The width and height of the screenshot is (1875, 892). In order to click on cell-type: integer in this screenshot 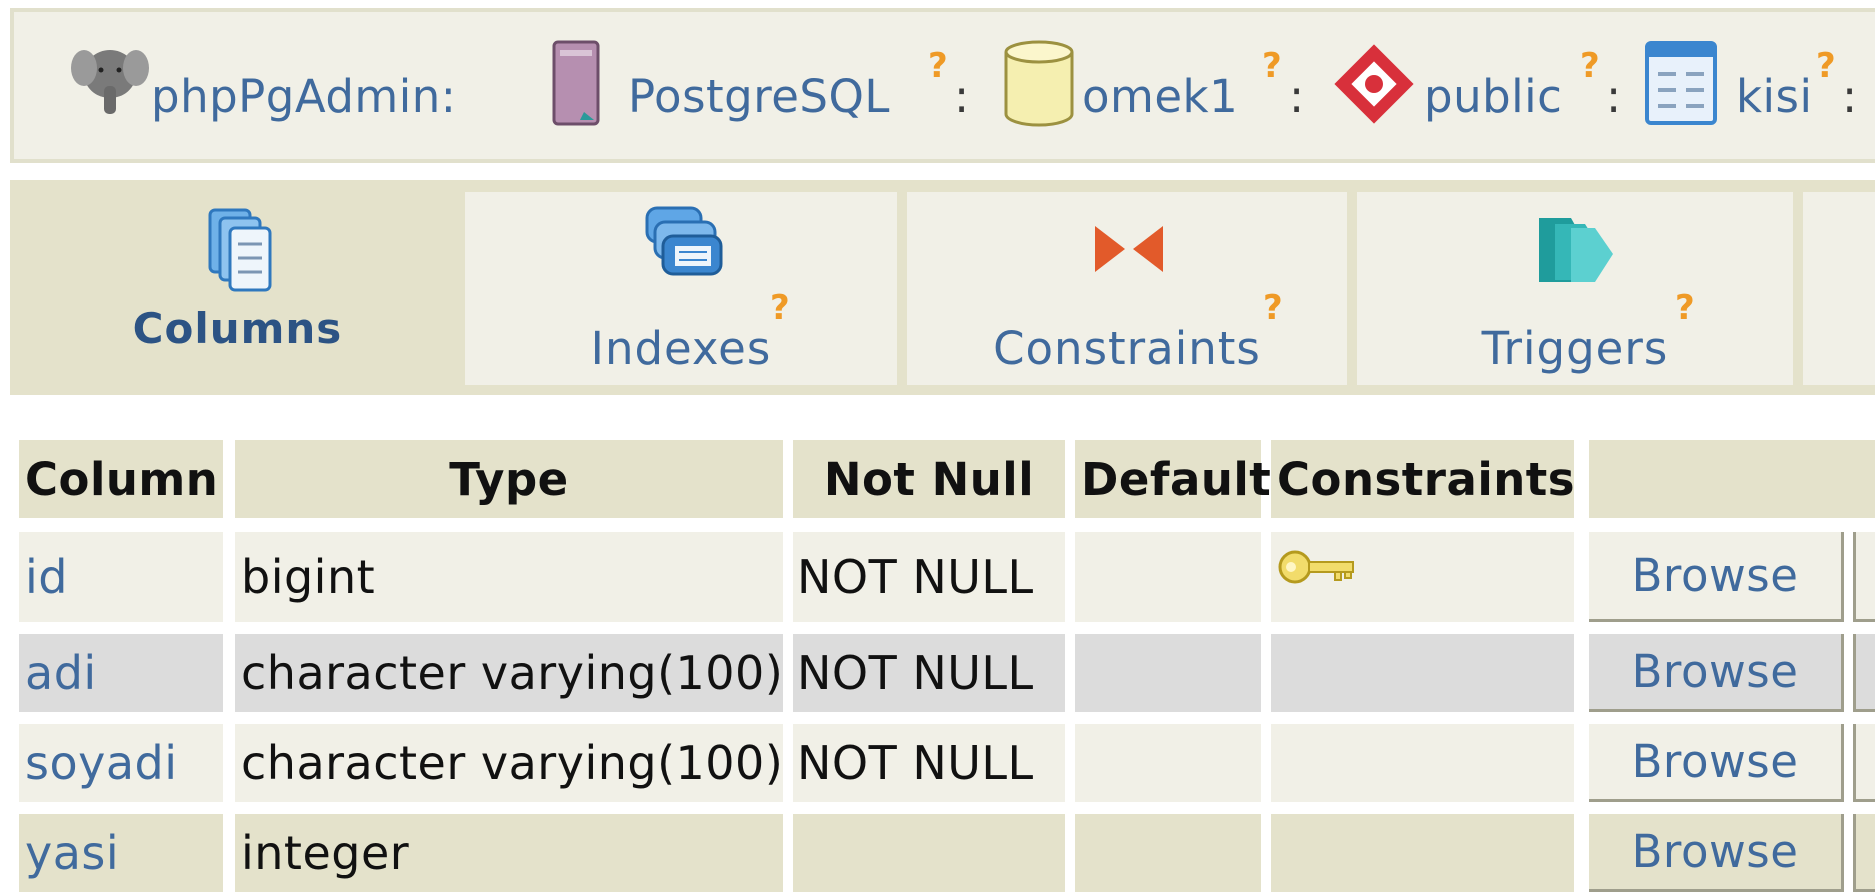, I will do `click(509, 853)`.